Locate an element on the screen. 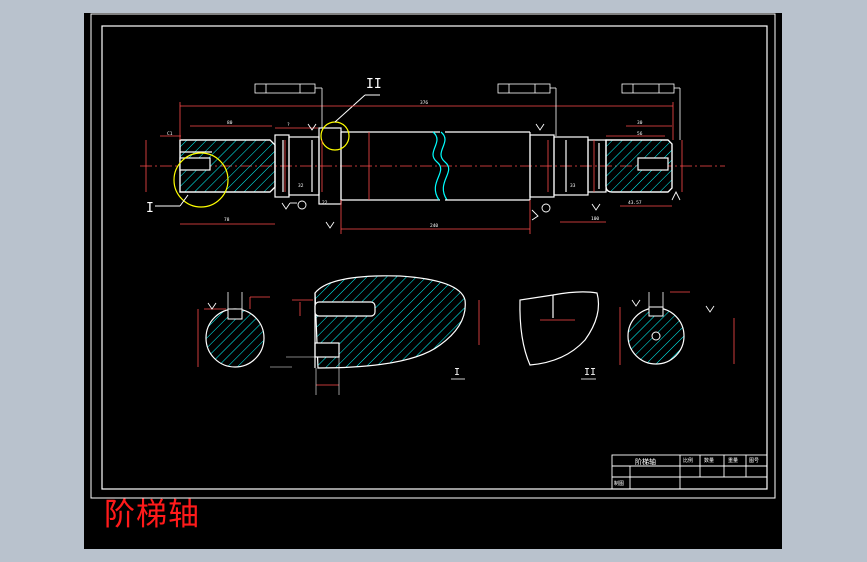 This screenshot has height=562, width=867. drawing-caption: 阶梯轴 is located at coordinates (152, 515).